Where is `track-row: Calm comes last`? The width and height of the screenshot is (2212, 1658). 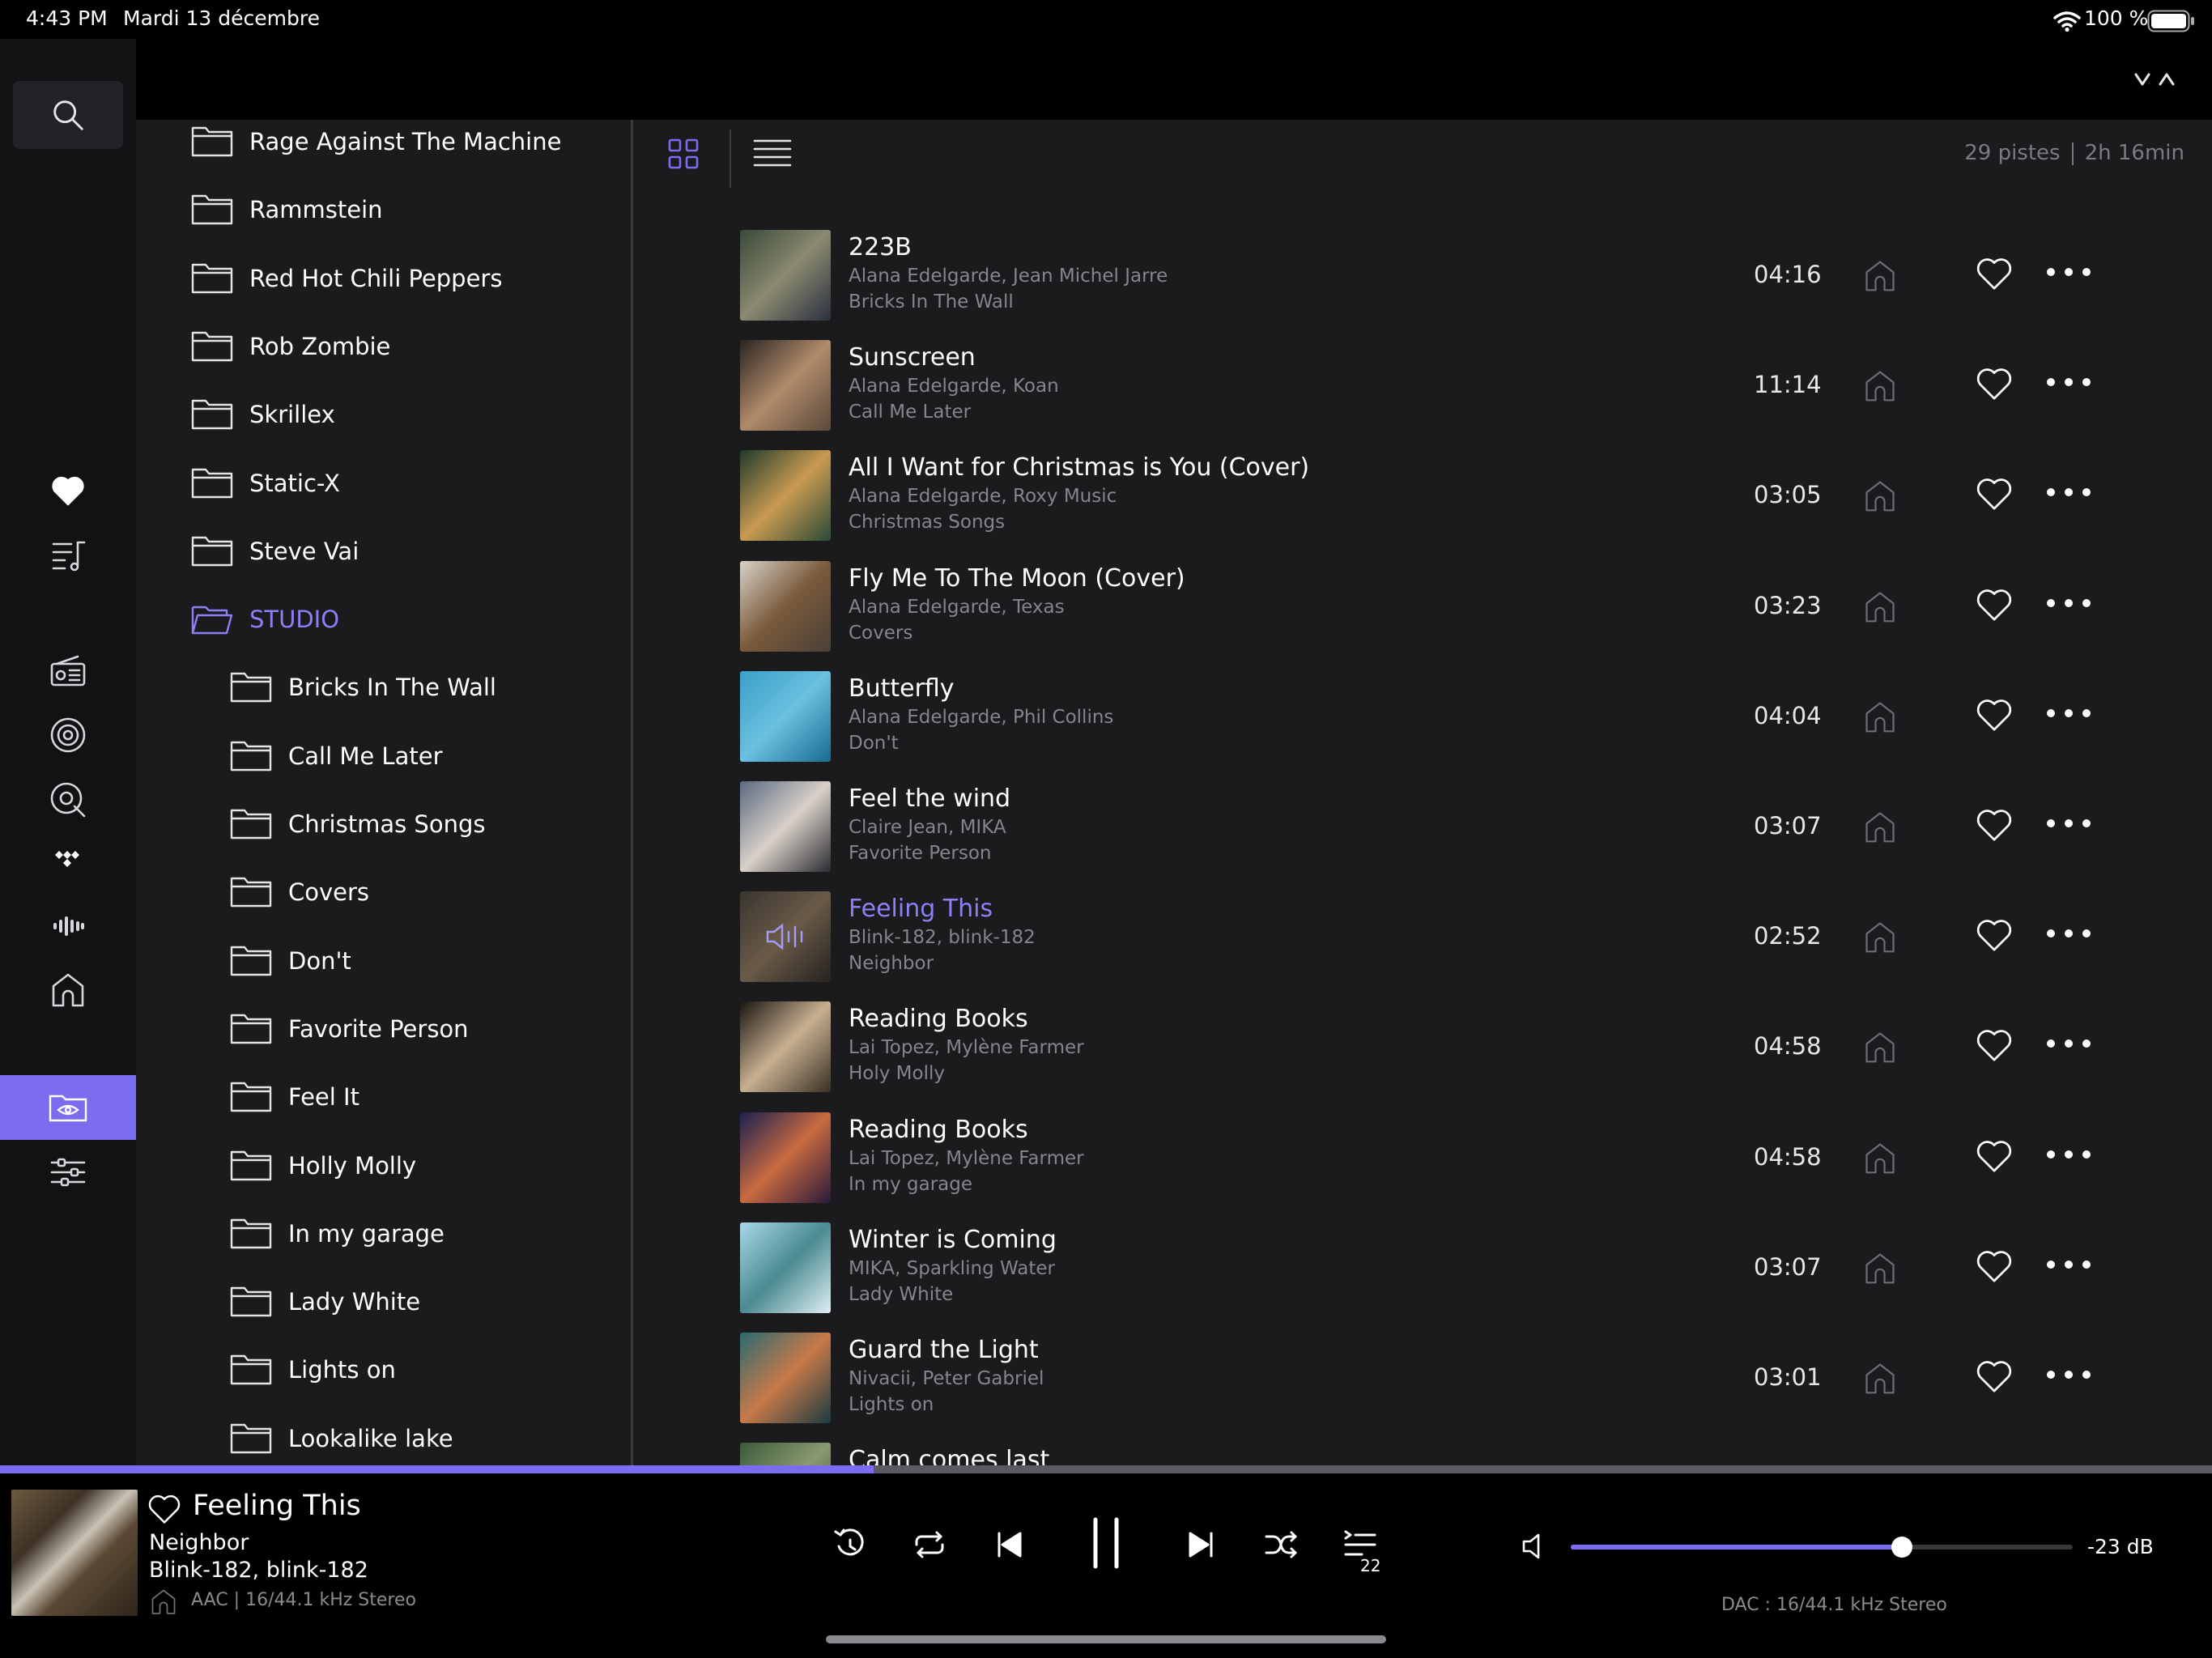 track-row: Calm comes last is located at coordinates (1467, 1454).